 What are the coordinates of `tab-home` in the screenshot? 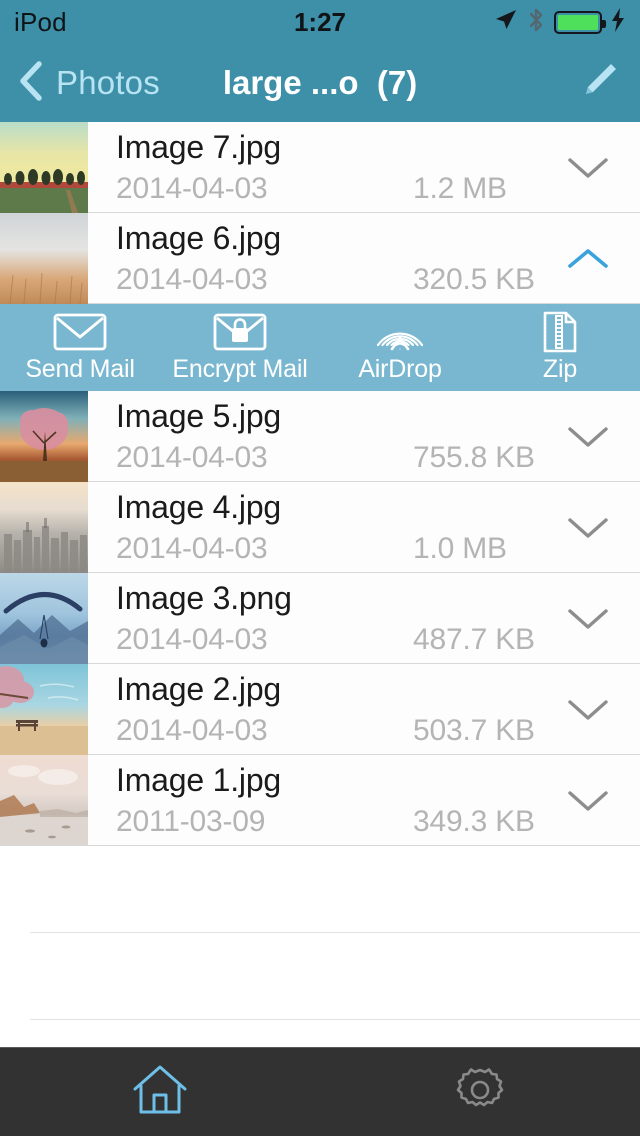 It's located at (160, 1092).